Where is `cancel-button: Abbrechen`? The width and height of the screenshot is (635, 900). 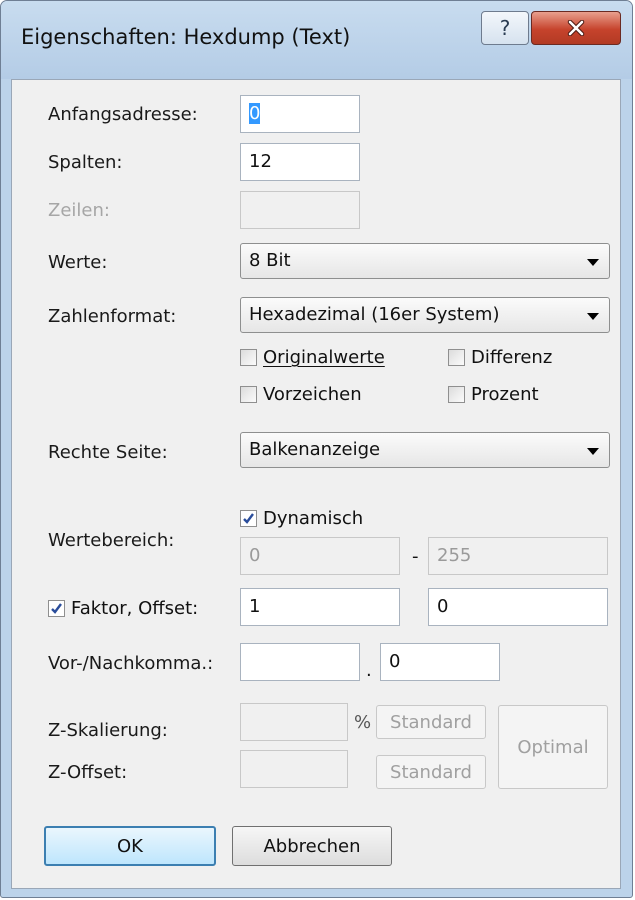 cancel-button: Abbrechen is located at coordinates (312, 846).